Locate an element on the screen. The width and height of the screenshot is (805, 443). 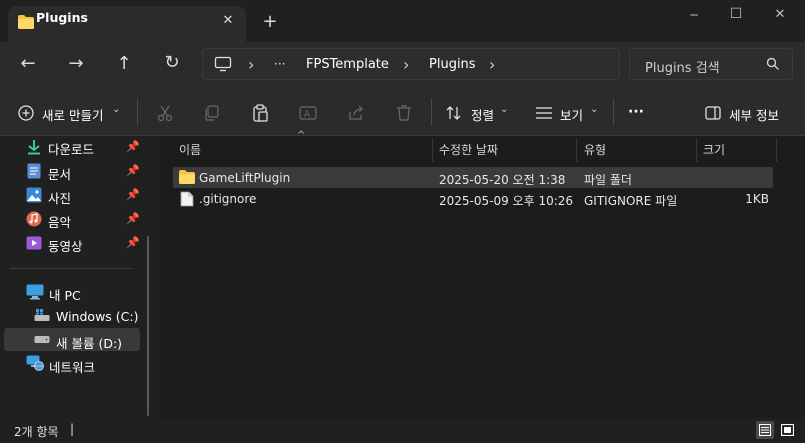
cut-icon is located at coordinates (165, 113).